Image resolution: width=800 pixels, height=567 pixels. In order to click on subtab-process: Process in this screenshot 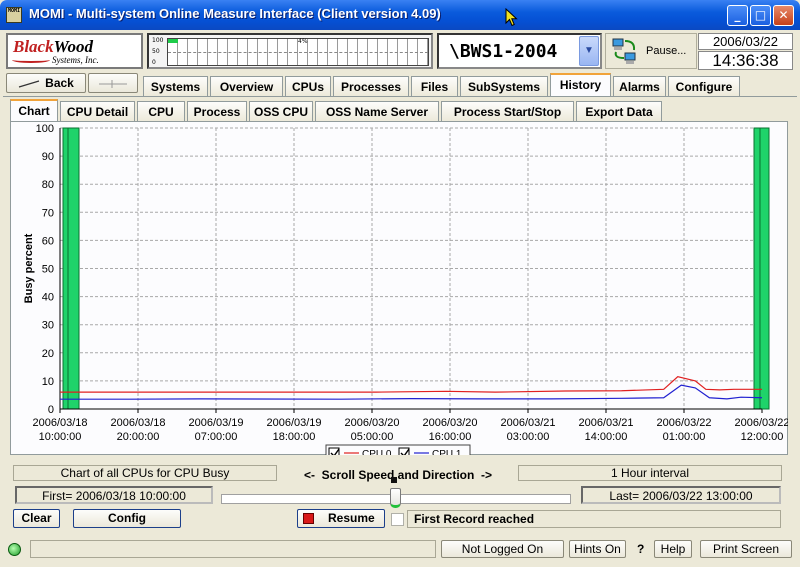, I will do `click(217, 111)`.